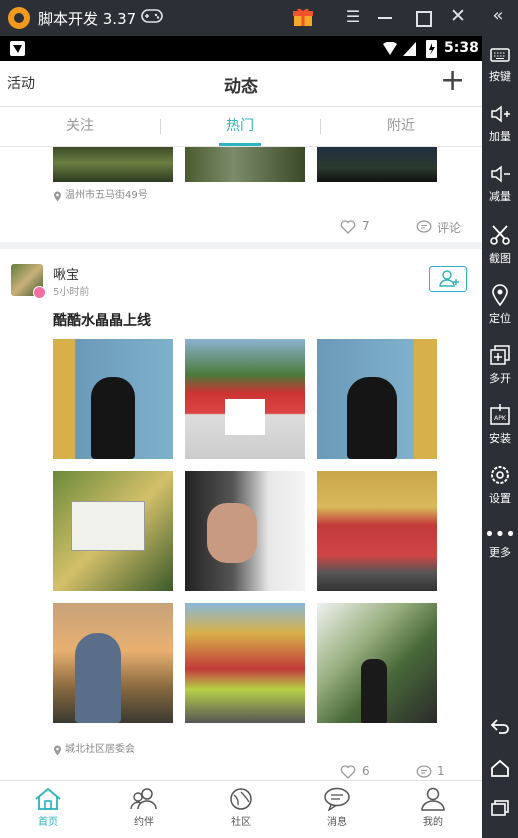  What do you see at coordinates (500, 58) in the screenshot?
I see `keyboard-icon` at bounding box center [500, 58].